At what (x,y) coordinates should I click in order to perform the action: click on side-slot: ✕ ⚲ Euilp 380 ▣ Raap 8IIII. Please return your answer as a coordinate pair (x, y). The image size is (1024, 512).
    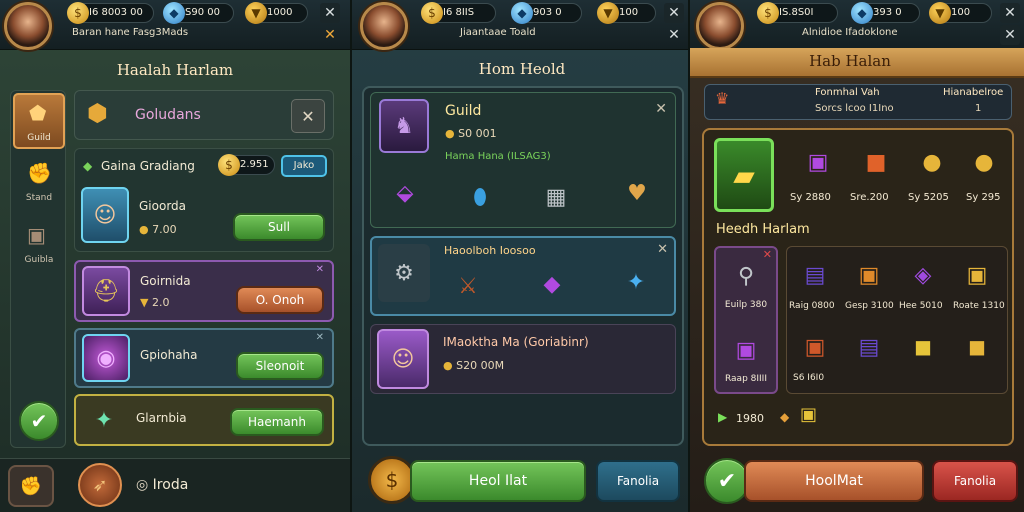
    Looking at the image, I should click on (746, 320).